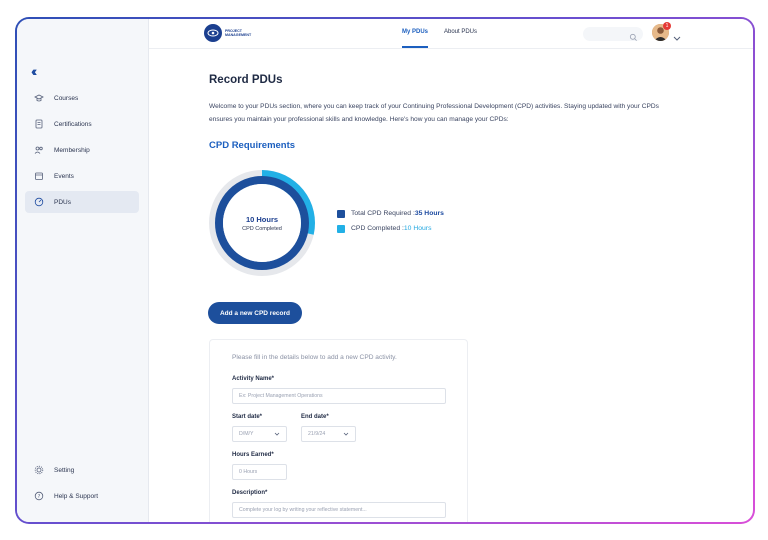 Image resolution: width=768 pixels, height=540 pixels. Describe the element at coordinates (259, 434) in the screenshot. I see `start-date-select: D/M/Y` at that location.